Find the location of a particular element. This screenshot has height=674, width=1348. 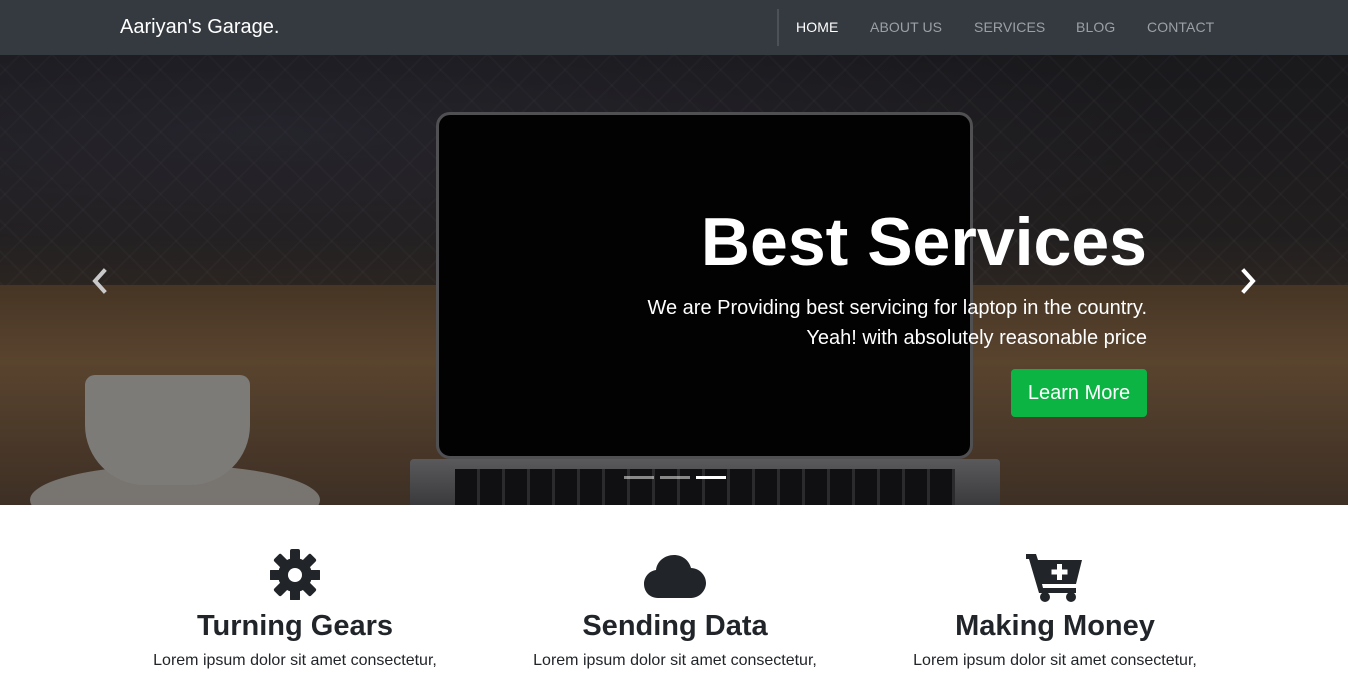

carousel-next-button is located at coordinates (1248, 281).